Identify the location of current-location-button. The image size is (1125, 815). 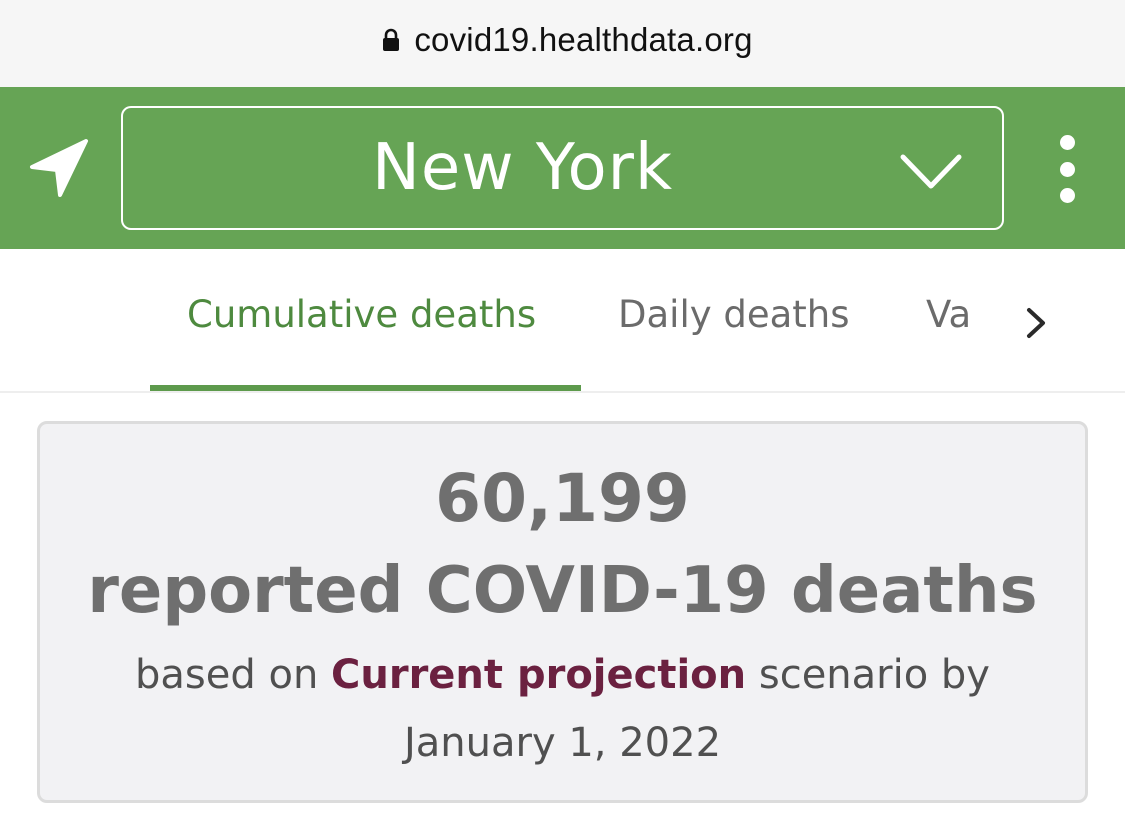
(59, 168).